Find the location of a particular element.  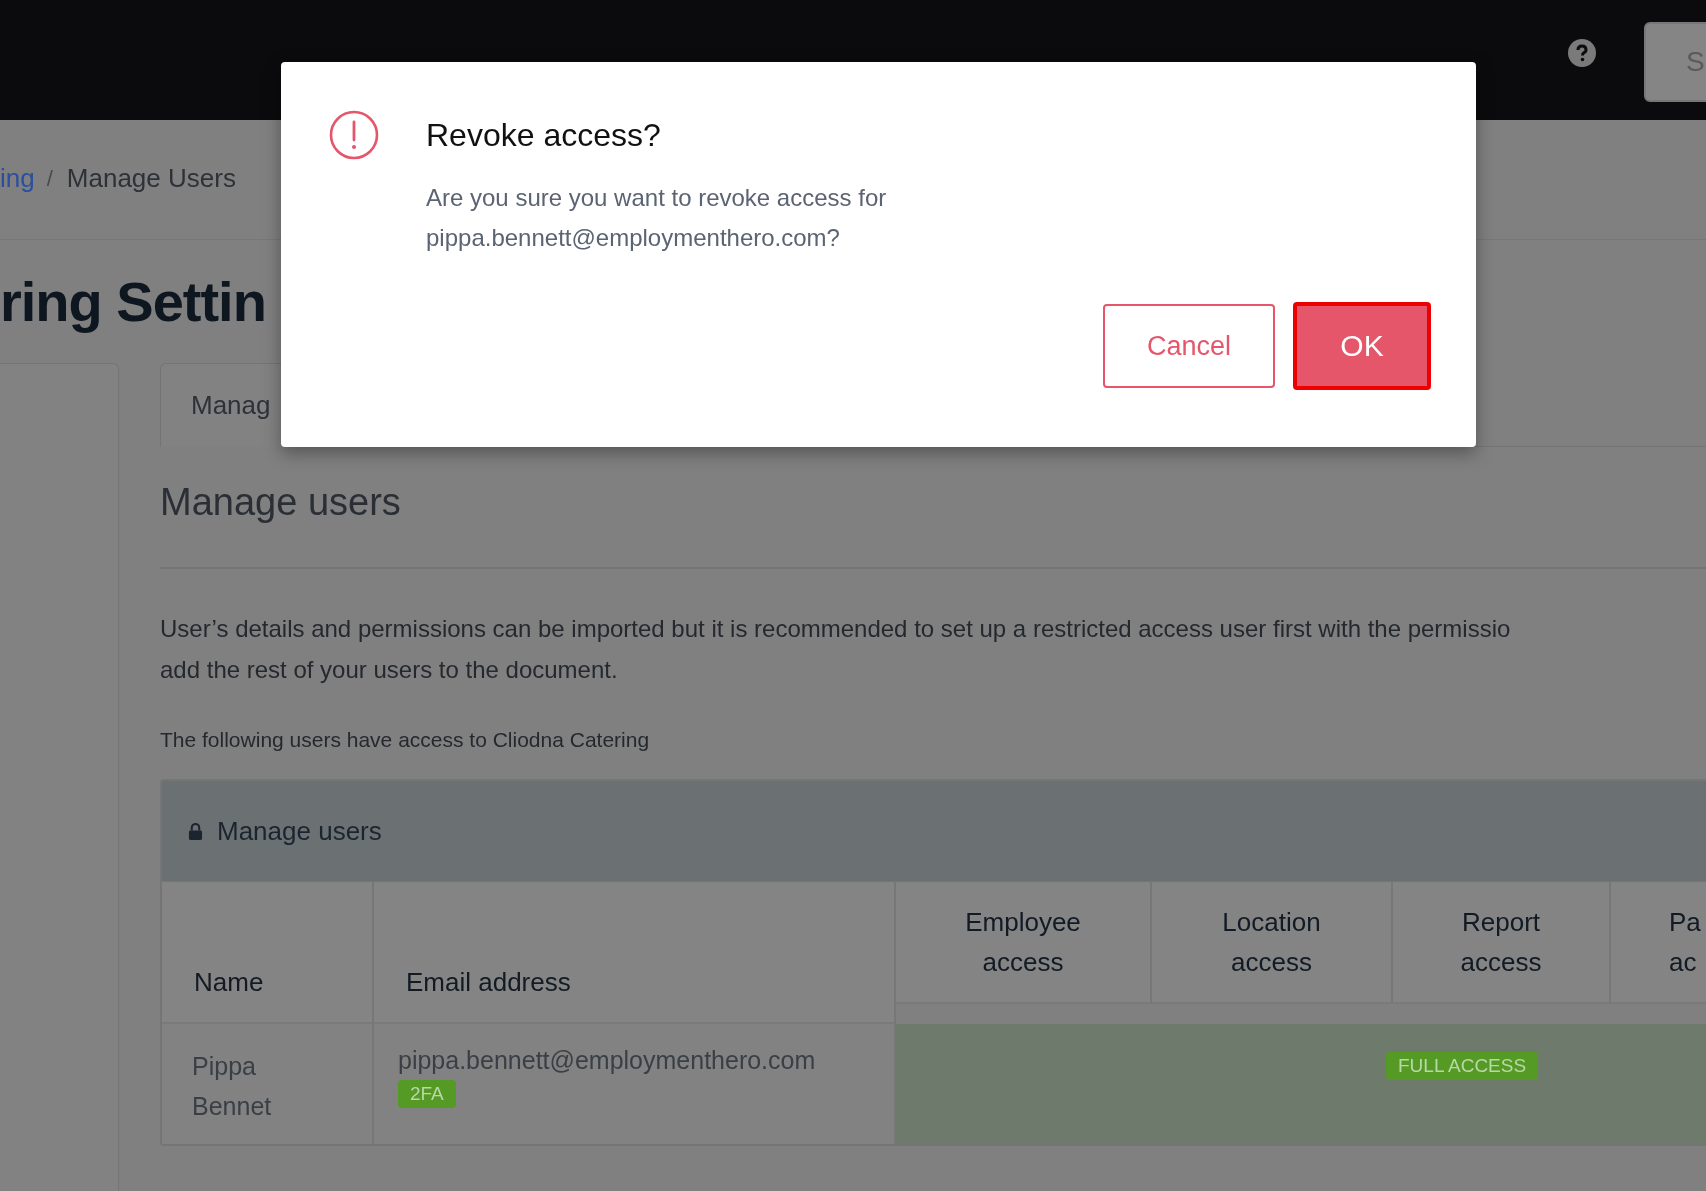

cancel-button: Cancel is located at coordinates (1189, 346).